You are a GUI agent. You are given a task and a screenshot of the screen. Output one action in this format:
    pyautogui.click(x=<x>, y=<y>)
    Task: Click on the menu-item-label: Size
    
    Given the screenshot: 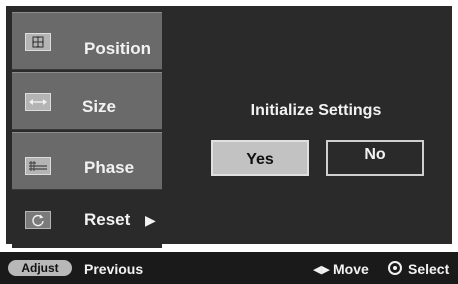 What is the action you would take?
    pyautogui.click(x=99, y=106)
    